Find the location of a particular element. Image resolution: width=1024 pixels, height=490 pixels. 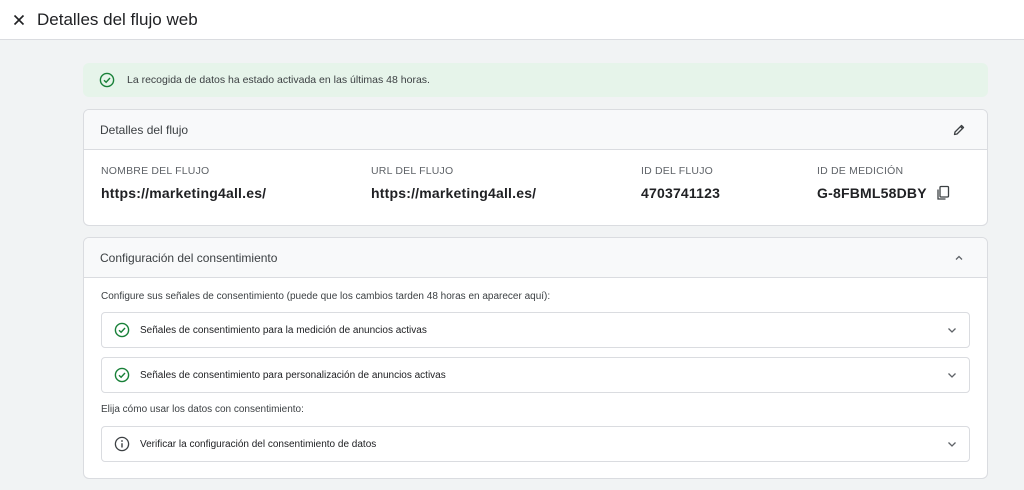

stream-url-label: URL DEL FLUJO is located at coordinates (412, 171).